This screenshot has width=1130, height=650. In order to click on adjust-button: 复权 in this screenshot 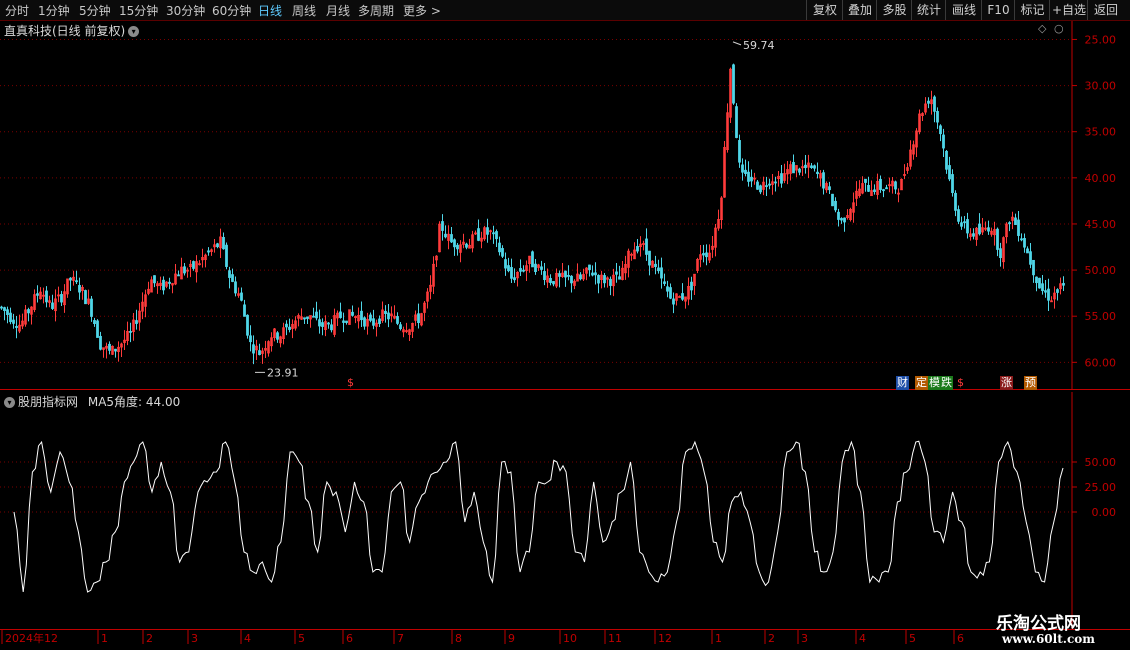, I will do `click(824, 10)`.